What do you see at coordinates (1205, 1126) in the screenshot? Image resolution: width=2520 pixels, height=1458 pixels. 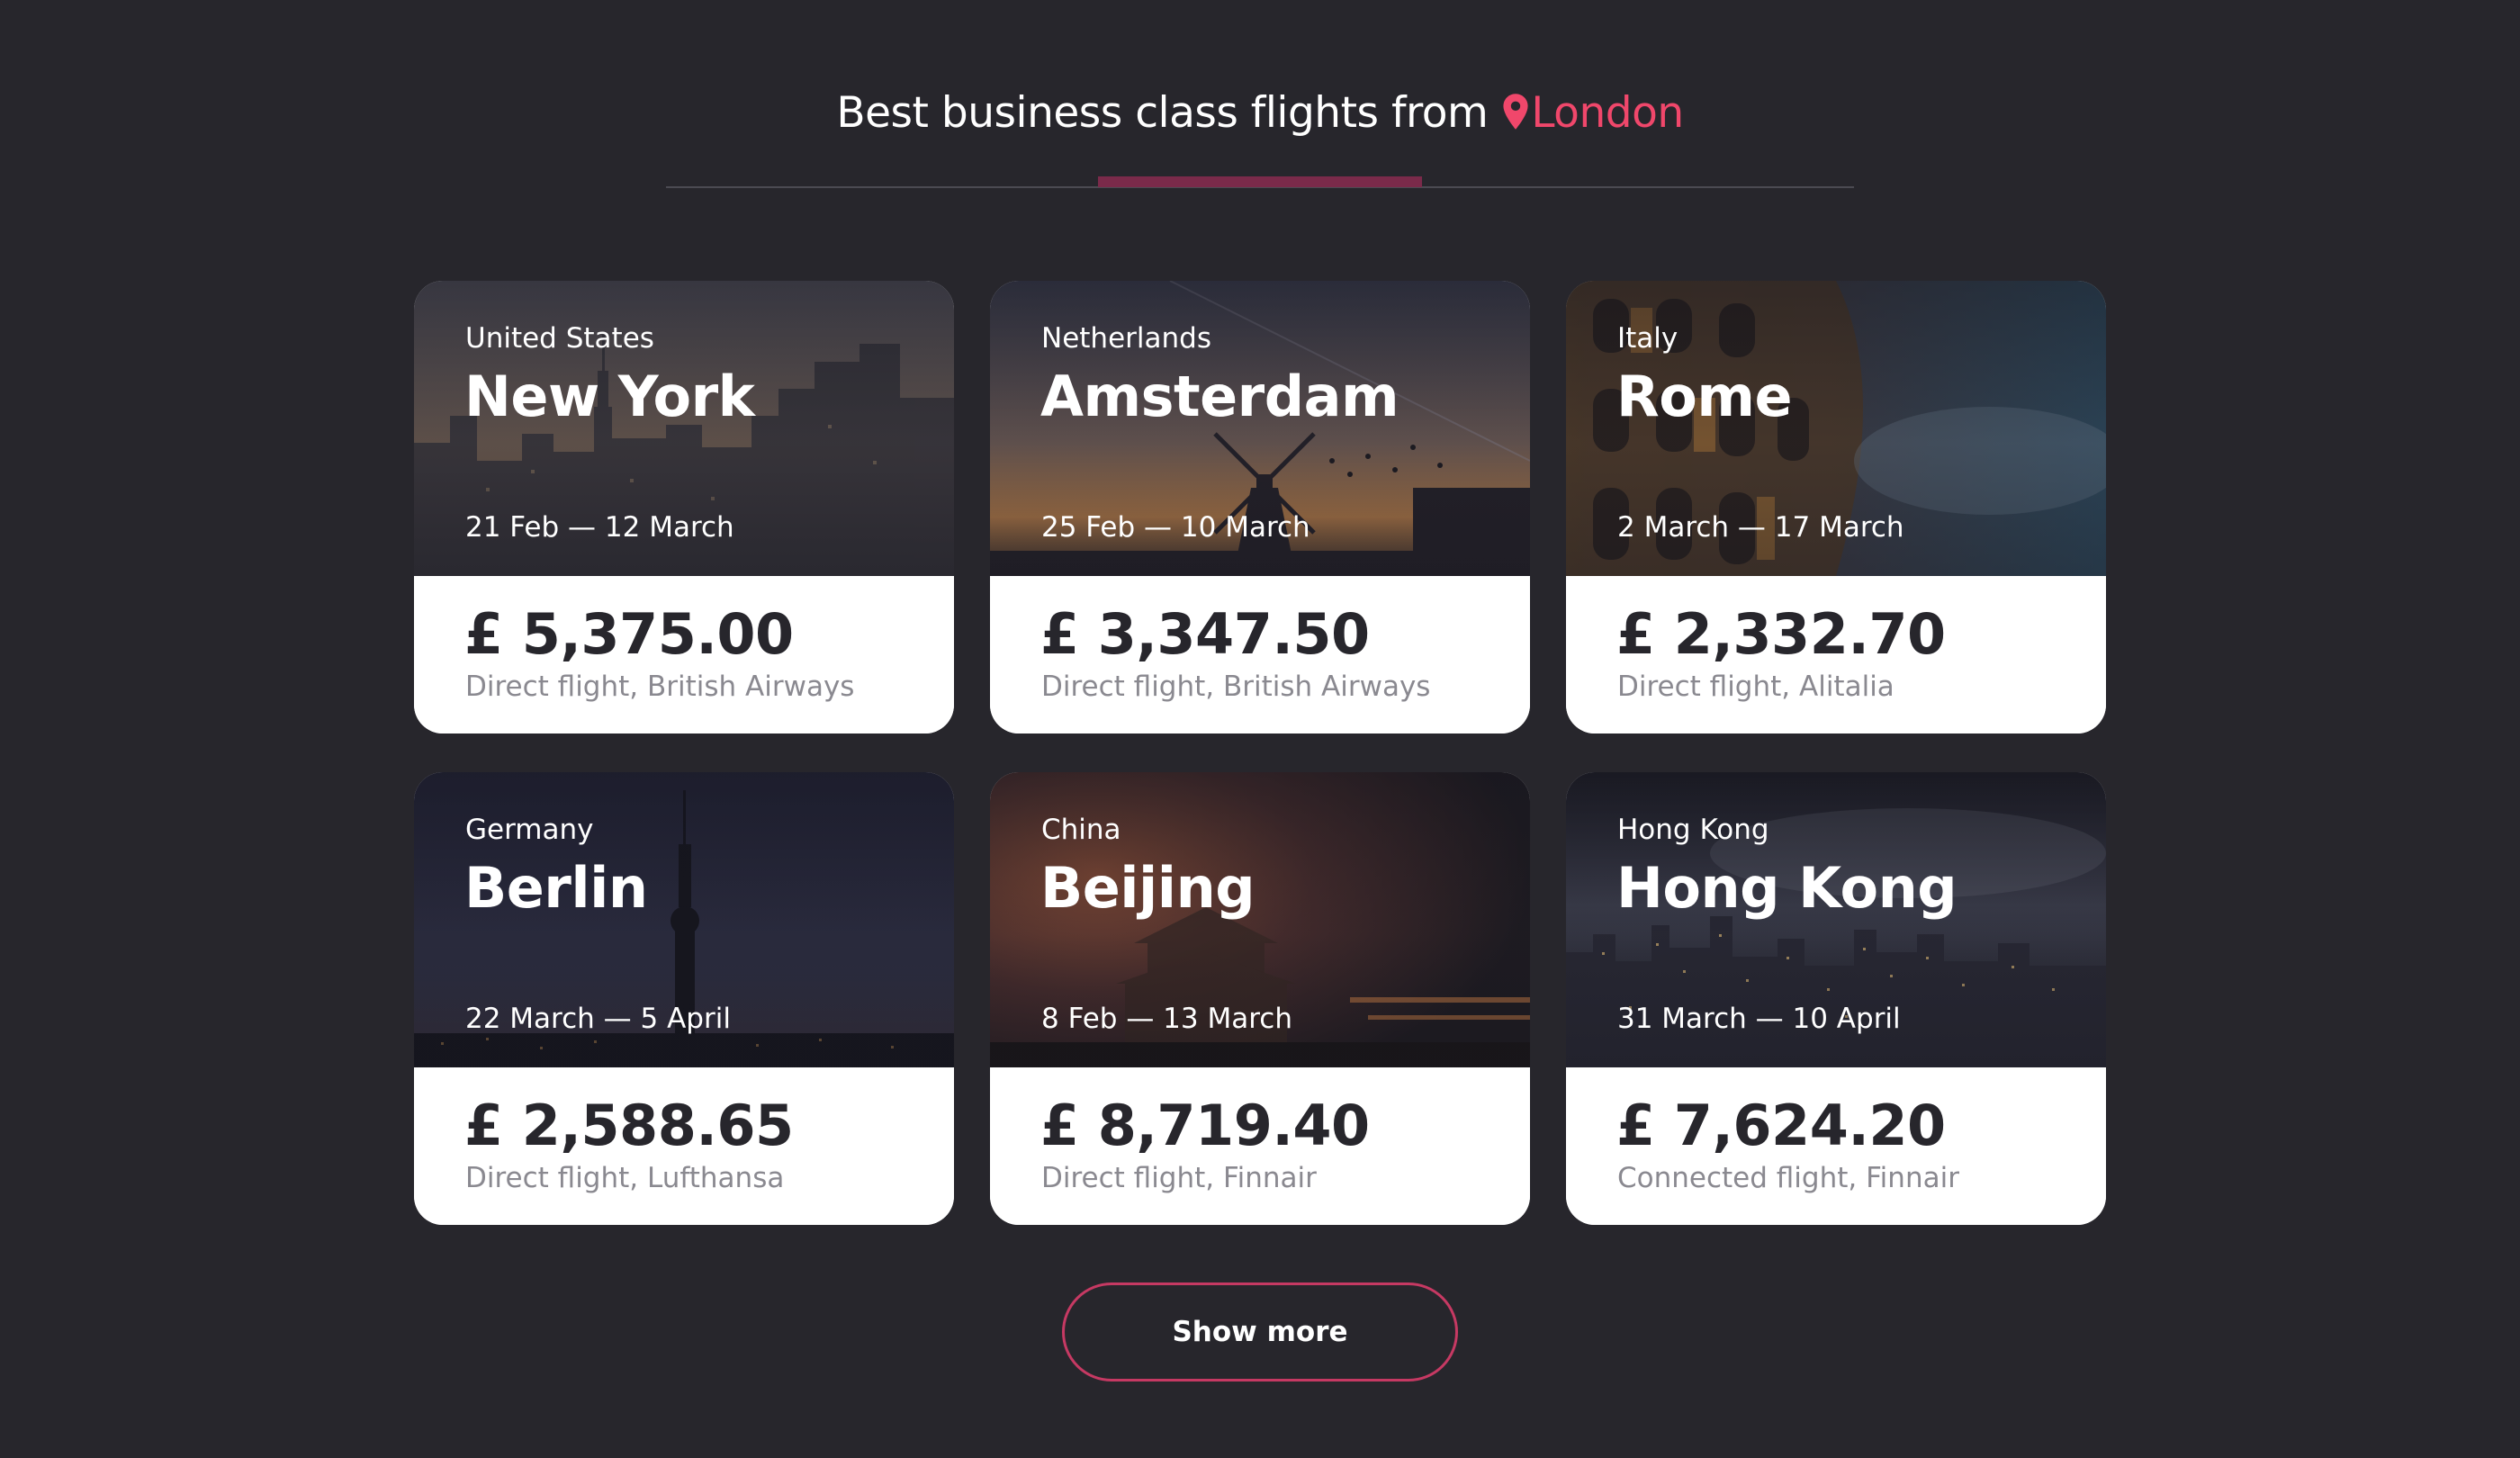 I see `card-price: £ 8,719.40` at bounding box center [1205, 1126].